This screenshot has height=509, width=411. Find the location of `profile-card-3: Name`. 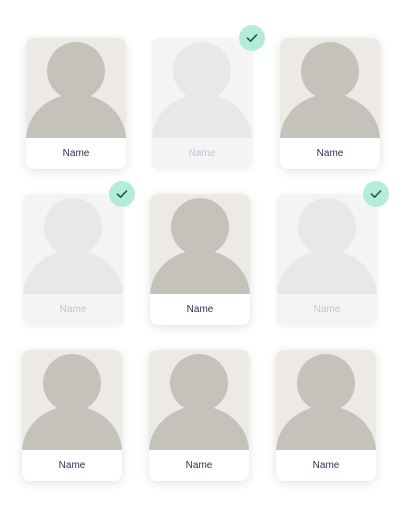

profile-card-3: Name is located at coordinates (330, 103).